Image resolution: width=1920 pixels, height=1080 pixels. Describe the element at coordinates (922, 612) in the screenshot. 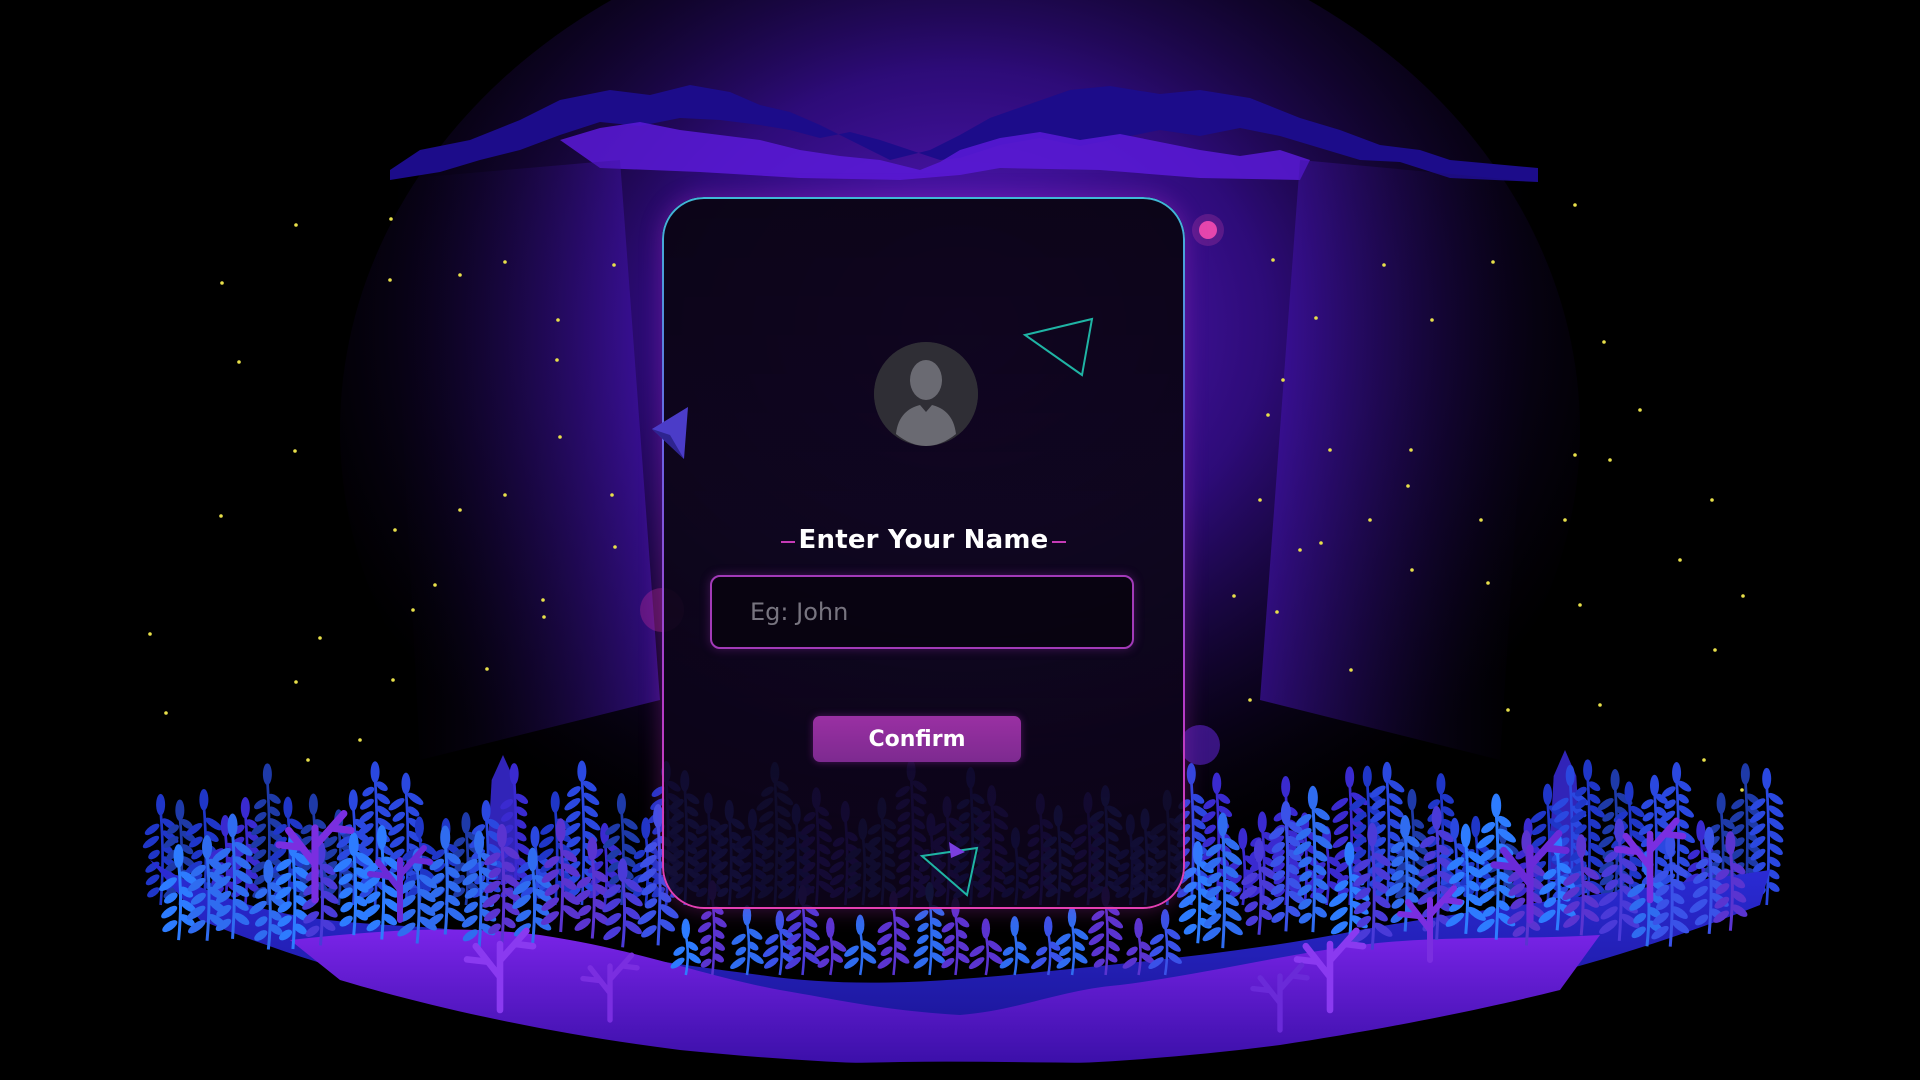

I see `name-input` at that location.